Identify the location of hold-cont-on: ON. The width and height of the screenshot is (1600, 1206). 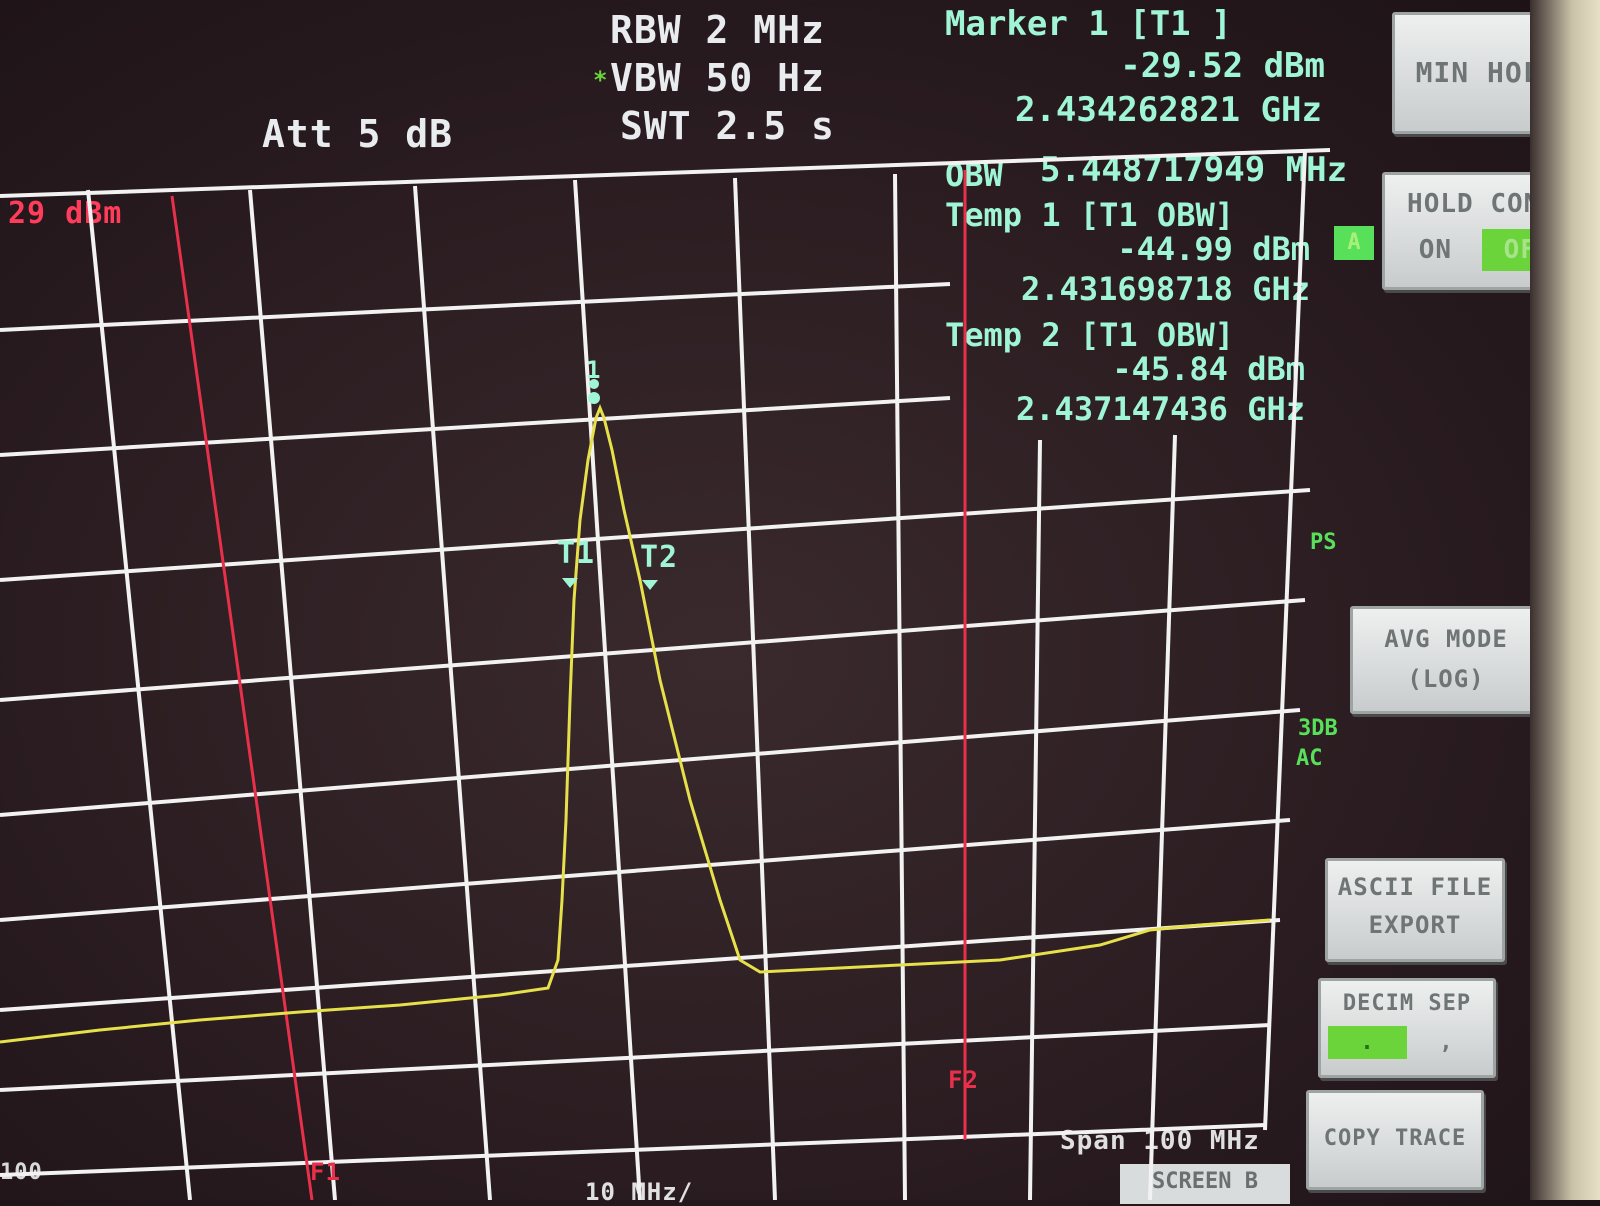
(1435, 250).